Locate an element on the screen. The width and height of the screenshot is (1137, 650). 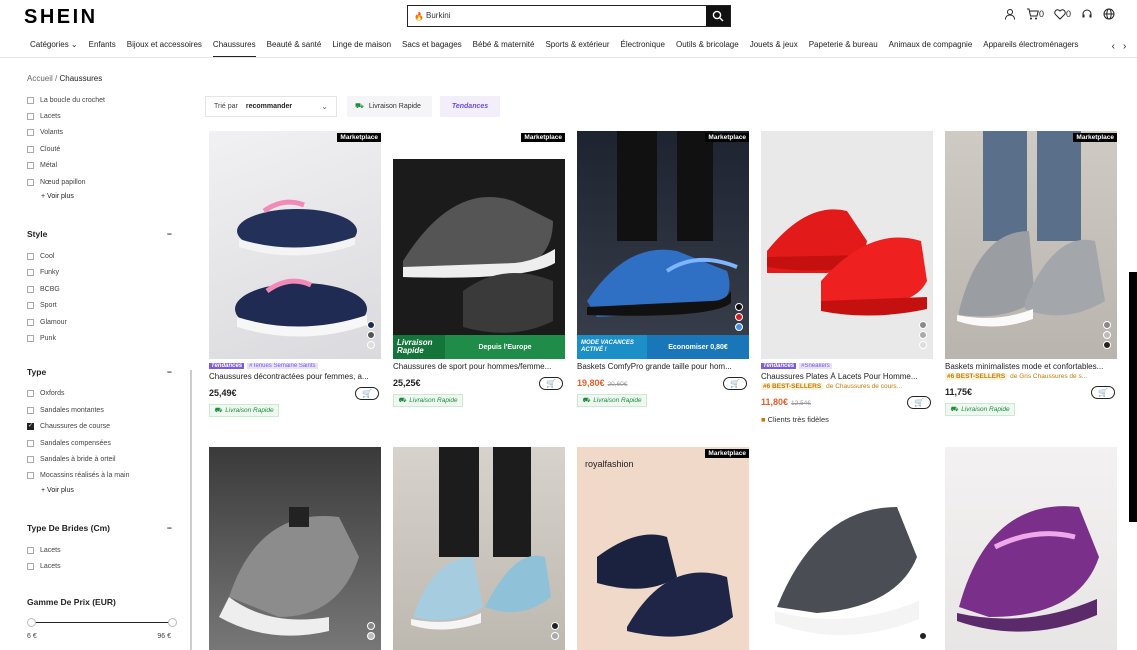
see-more-link: + Voir plus is located at coordinates (102, 491).